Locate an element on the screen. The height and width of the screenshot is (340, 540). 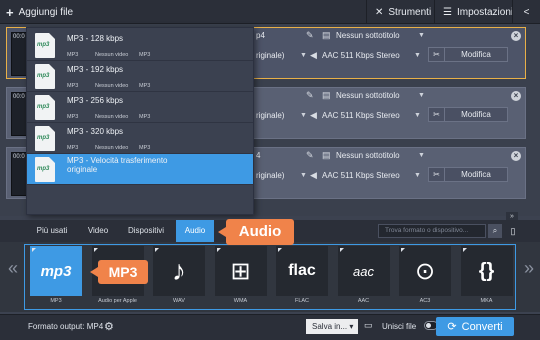
share-icon: < is located at coordinates (526, 12).